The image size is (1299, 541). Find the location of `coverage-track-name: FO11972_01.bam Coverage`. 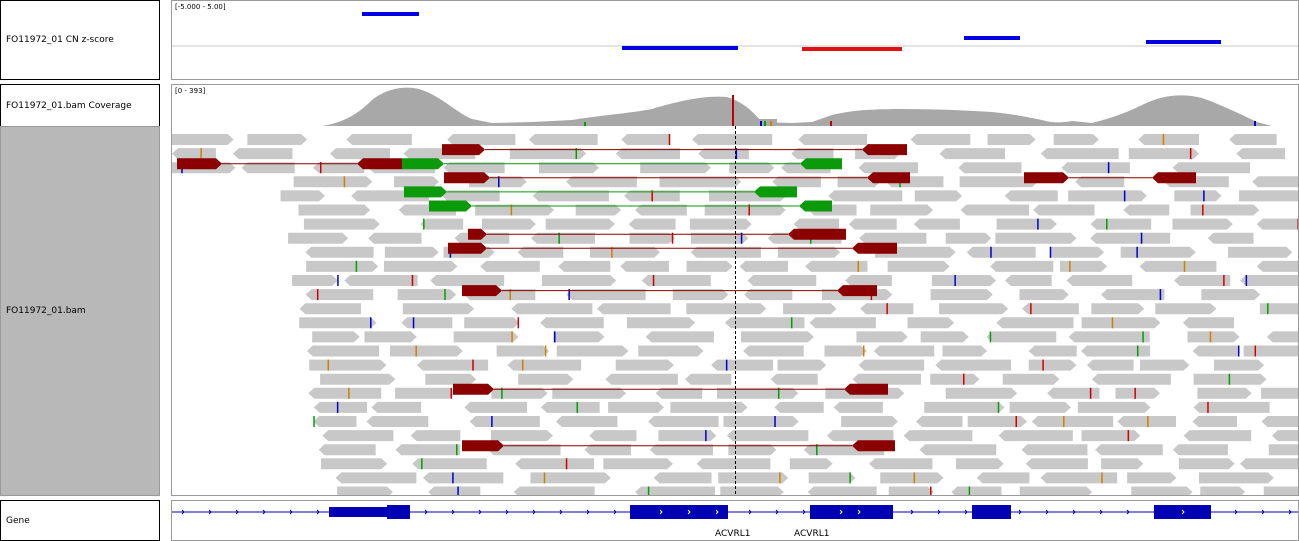

coverage-track-name: FO11972_01.bam Coverage is located at coordinates (80, 105).